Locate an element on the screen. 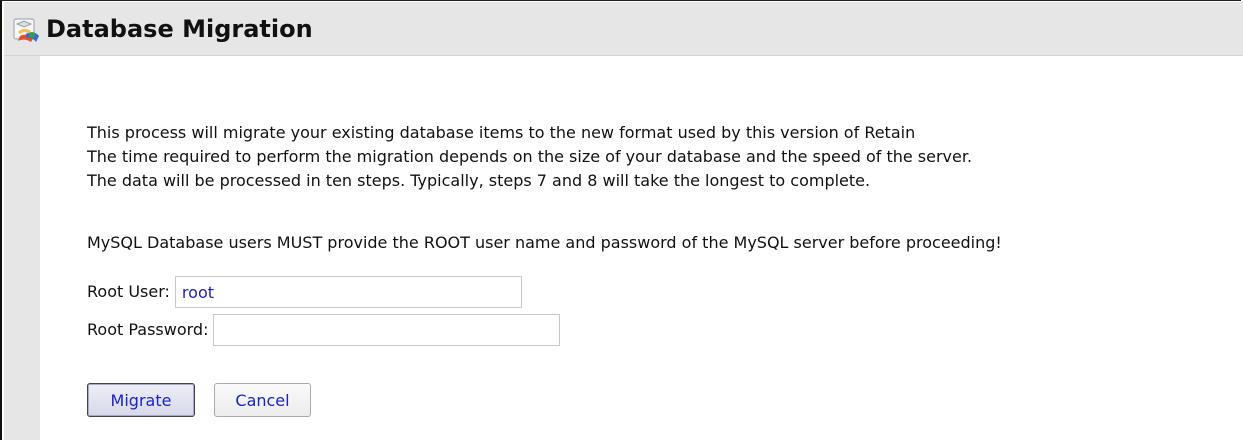 This screenshot has height=440, width=1243. page-header: Database Migration is located at coordinates (623, 29).